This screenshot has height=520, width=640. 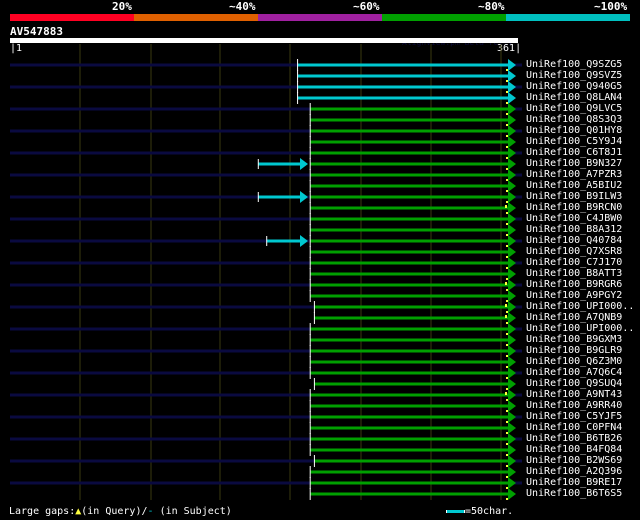 I want to click on hit-label: UniRef100_C7J170, so click(x=574, y=262).